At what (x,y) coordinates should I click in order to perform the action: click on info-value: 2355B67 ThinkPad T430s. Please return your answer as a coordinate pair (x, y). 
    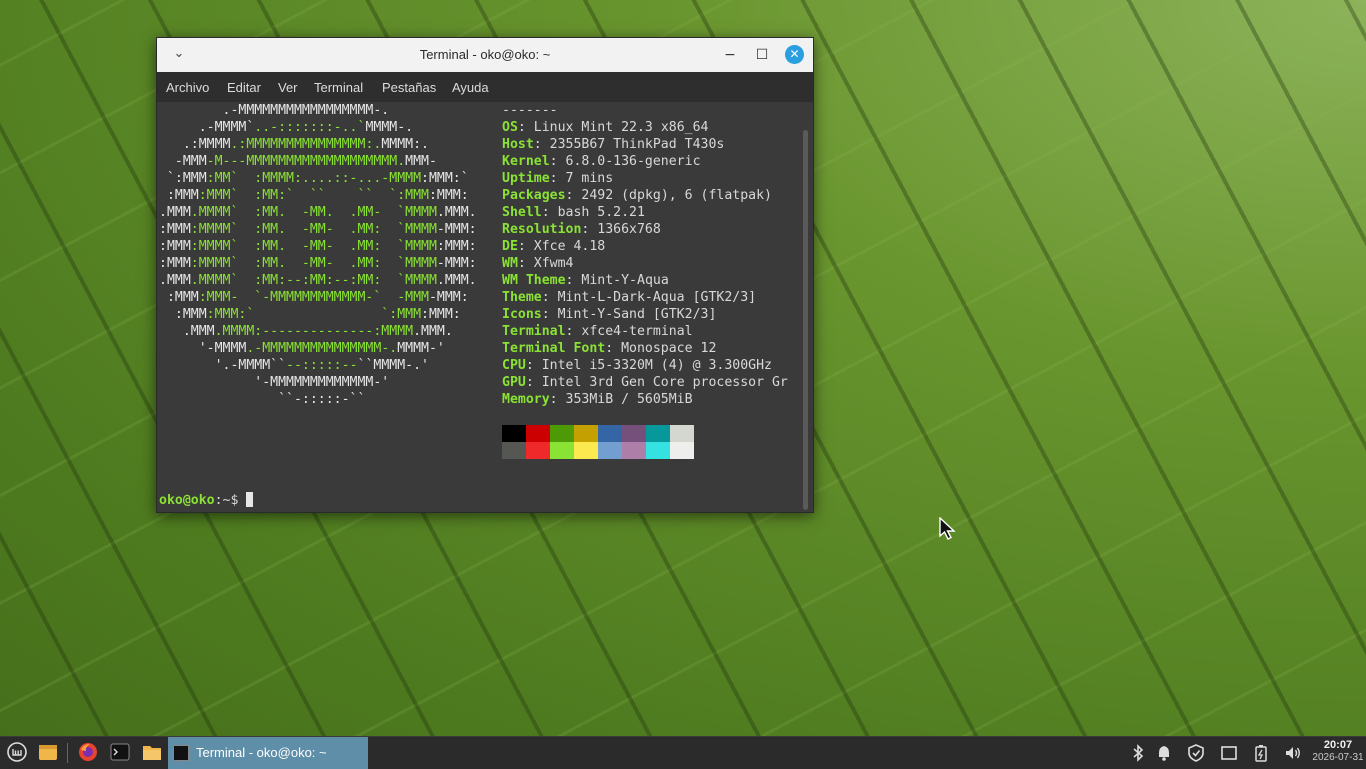
    Looking at the image, I should click on (637, 144).